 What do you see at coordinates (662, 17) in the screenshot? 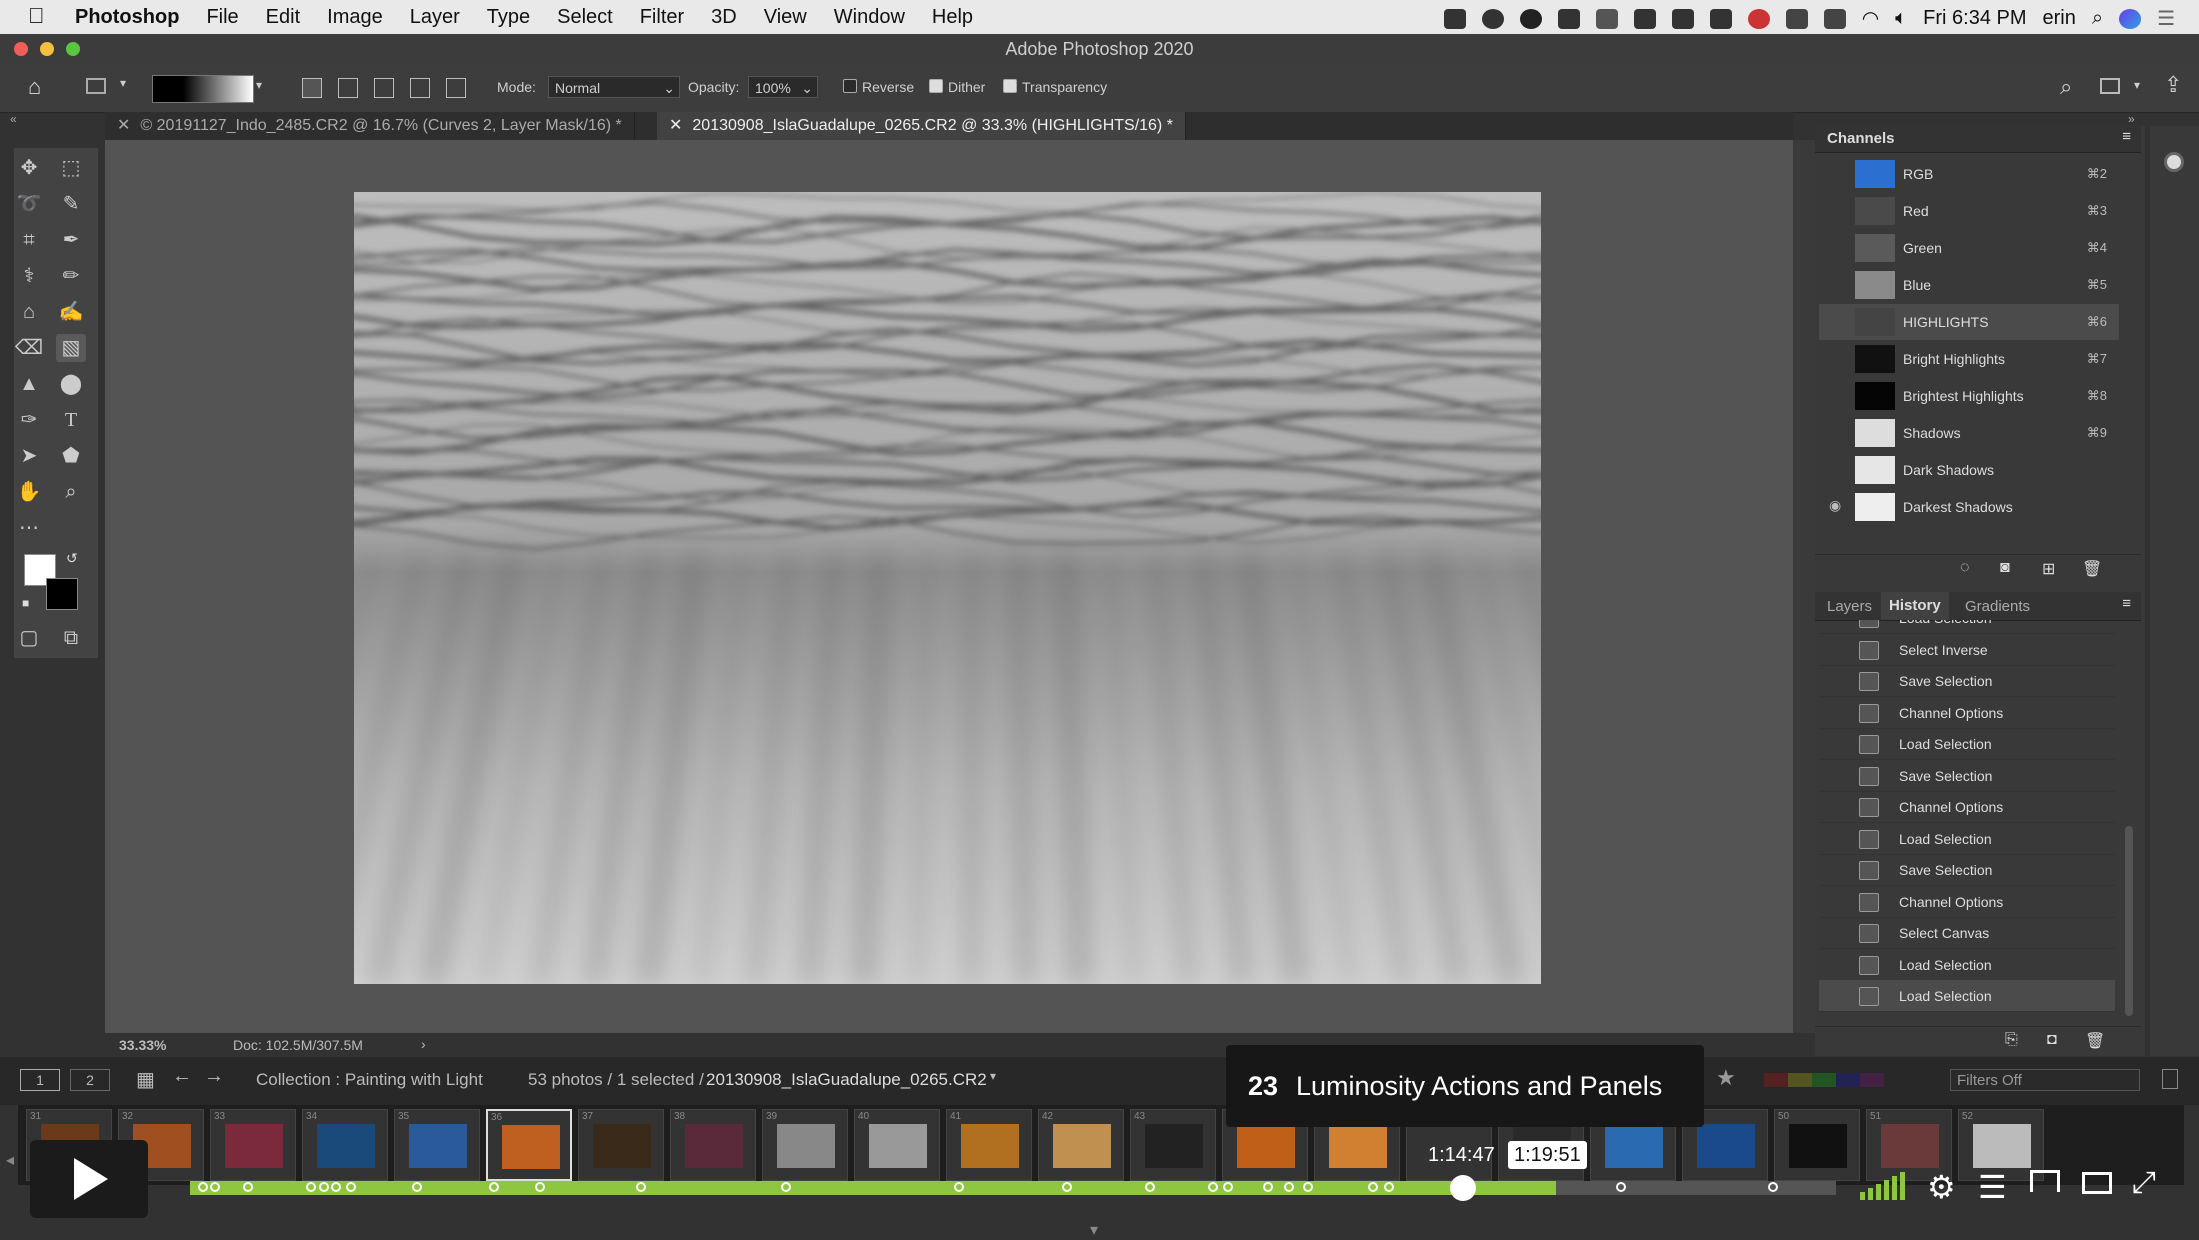
I see `menu-filter: Filter` at bounding box center [662, 17].